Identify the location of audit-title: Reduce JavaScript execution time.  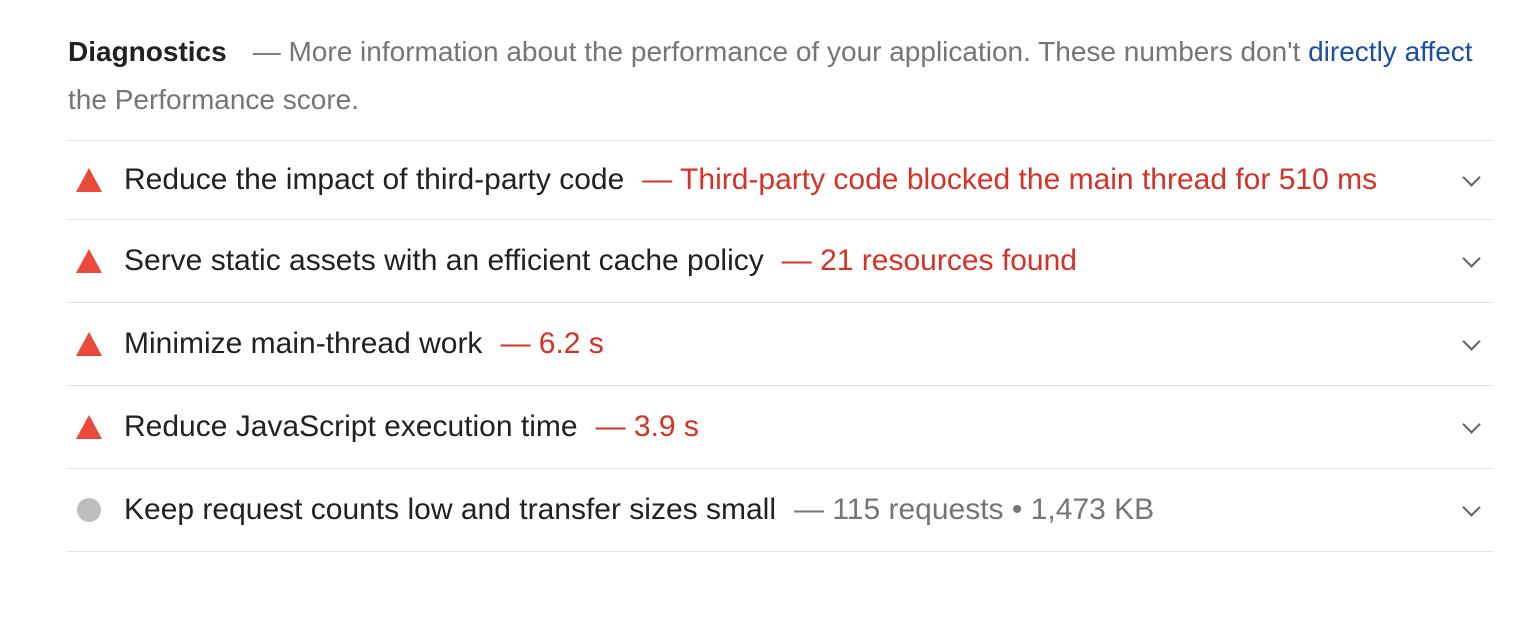
(351, 426).